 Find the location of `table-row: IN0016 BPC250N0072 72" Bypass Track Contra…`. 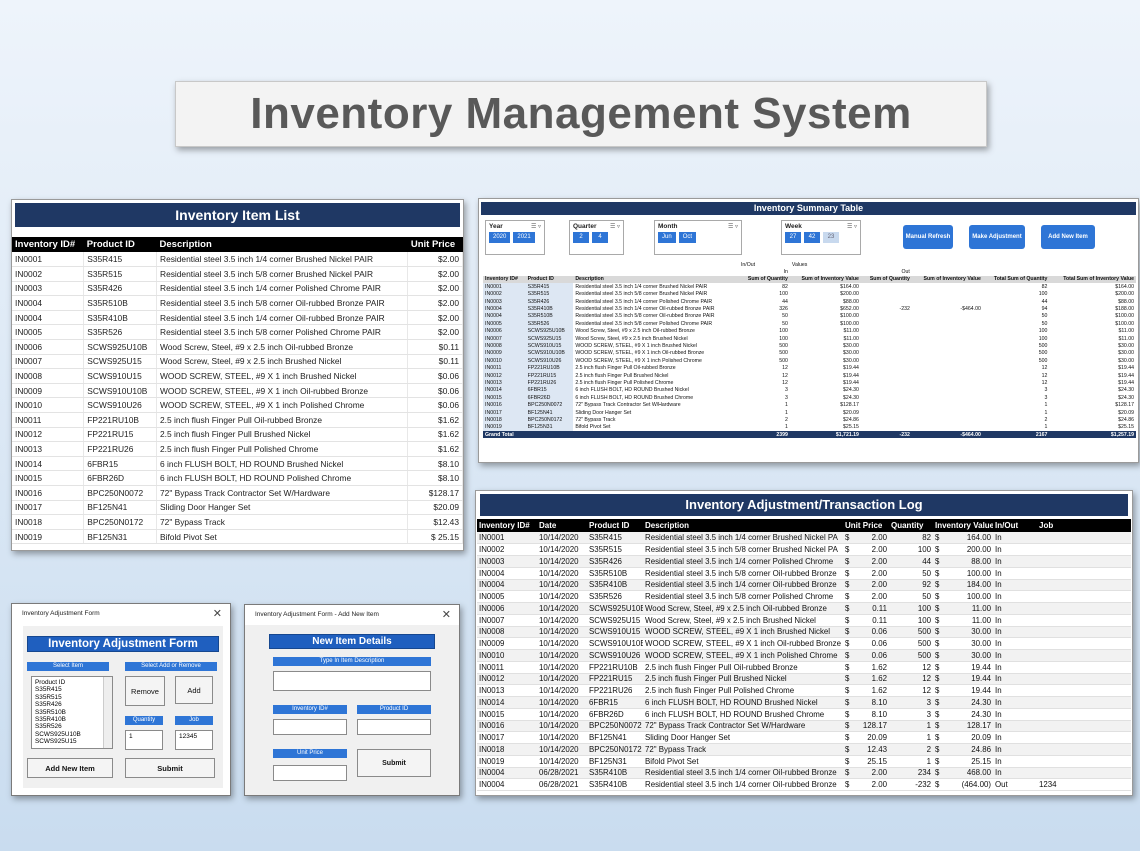

table-row: IN0016 BPC250N0072 72" Bypass Track Contra… is located at coordinates (237, 493).